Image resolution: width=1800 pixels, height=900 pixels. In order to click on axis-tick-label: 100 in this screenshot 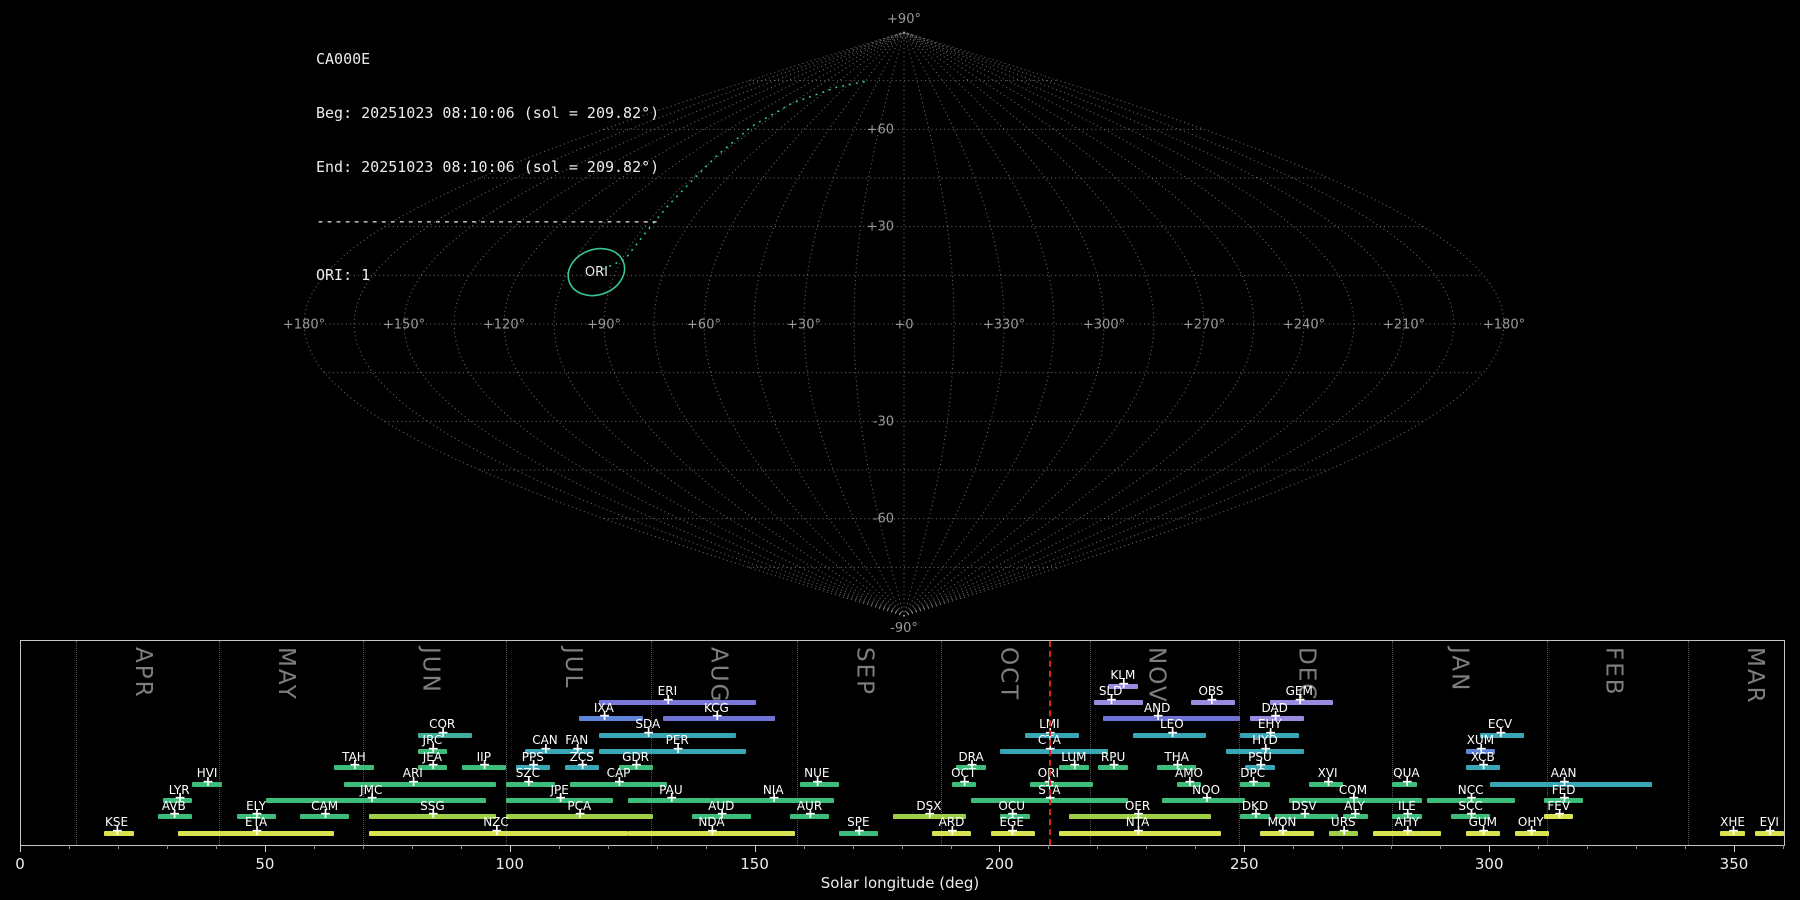, I will do `click(509, 864)`.